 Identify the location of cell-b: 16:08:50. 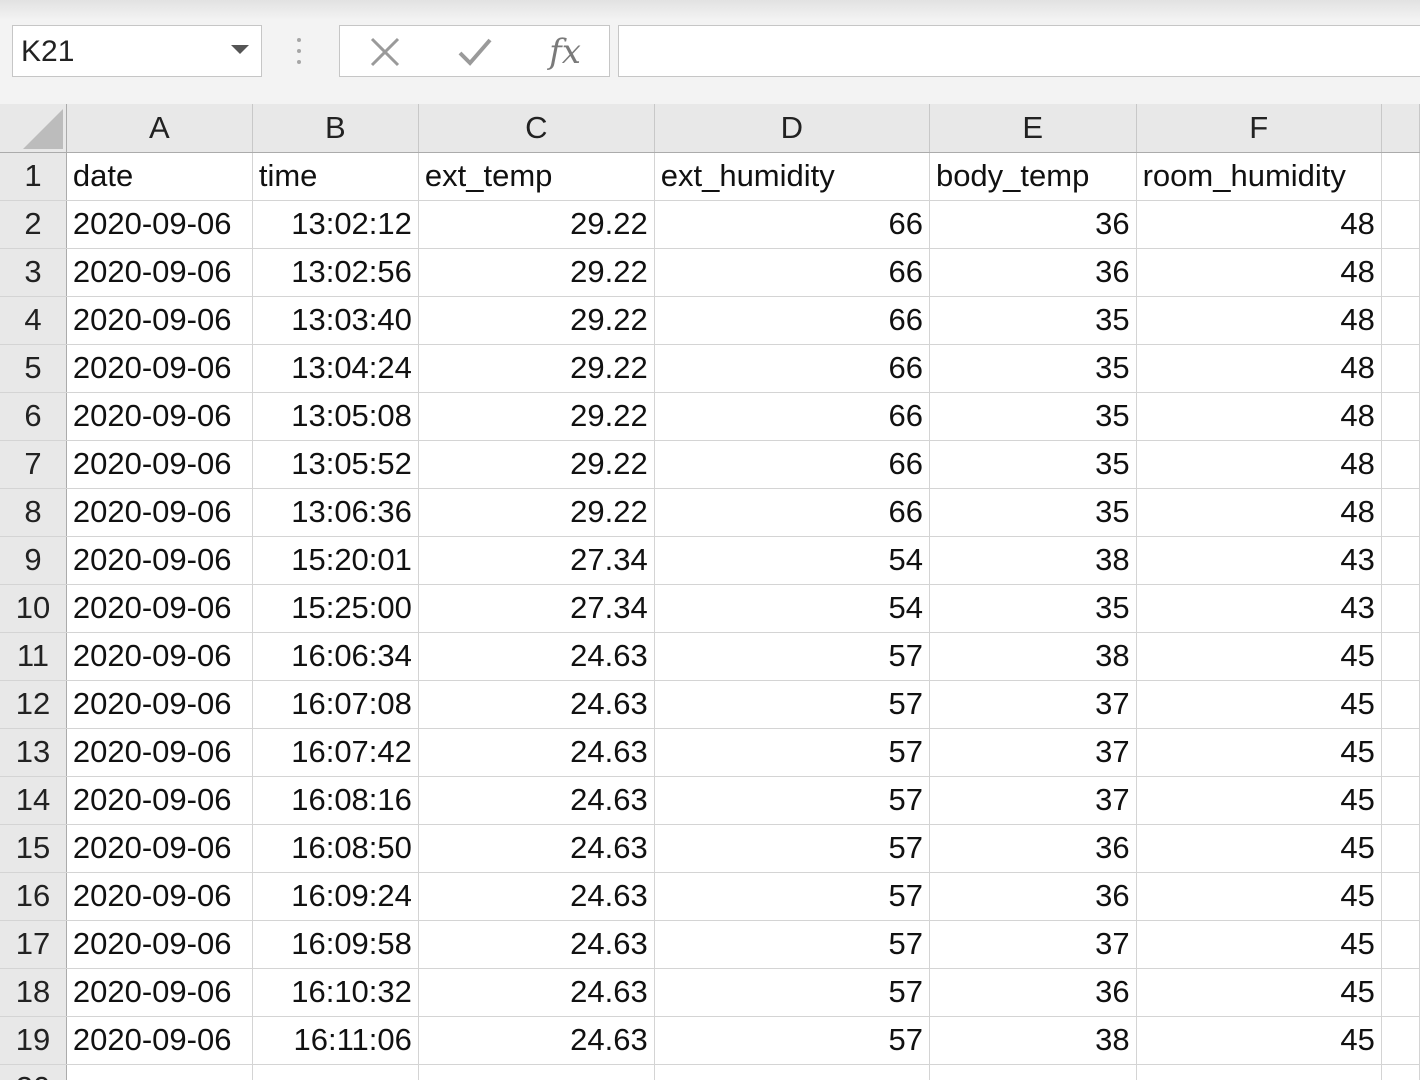
(335, 848).